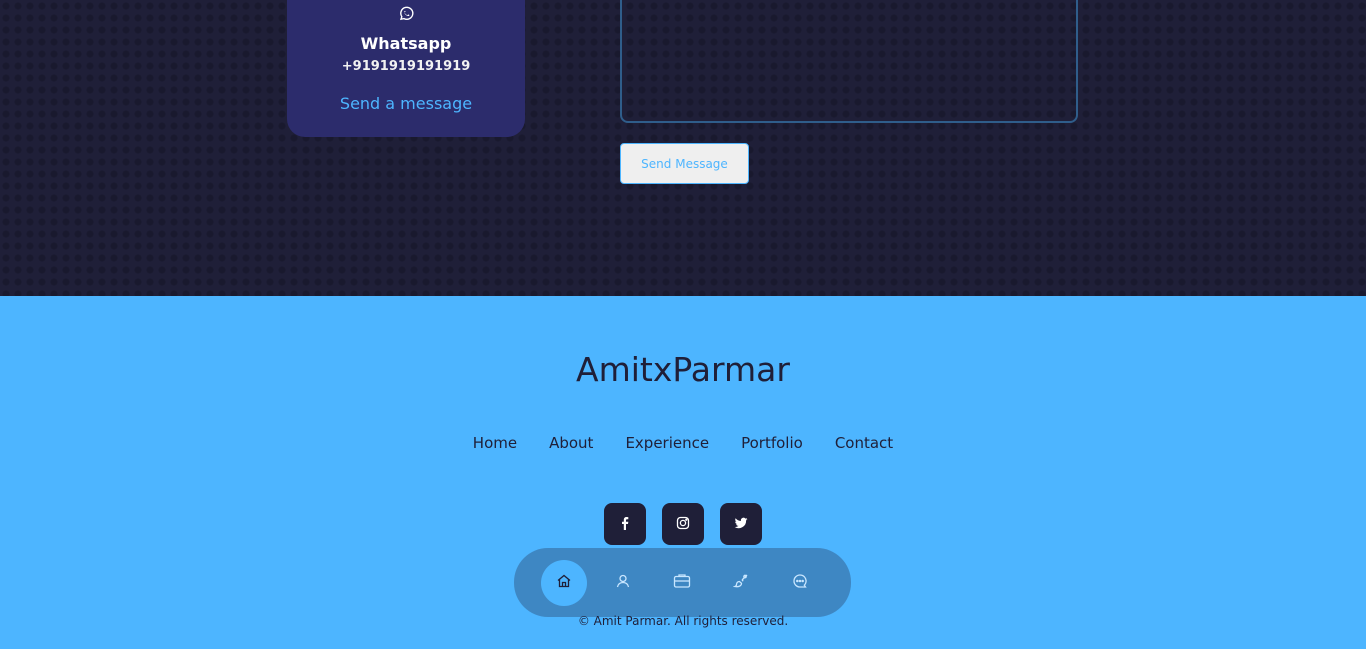  I want to click on footer-link-home: Home, so click(495, 443).